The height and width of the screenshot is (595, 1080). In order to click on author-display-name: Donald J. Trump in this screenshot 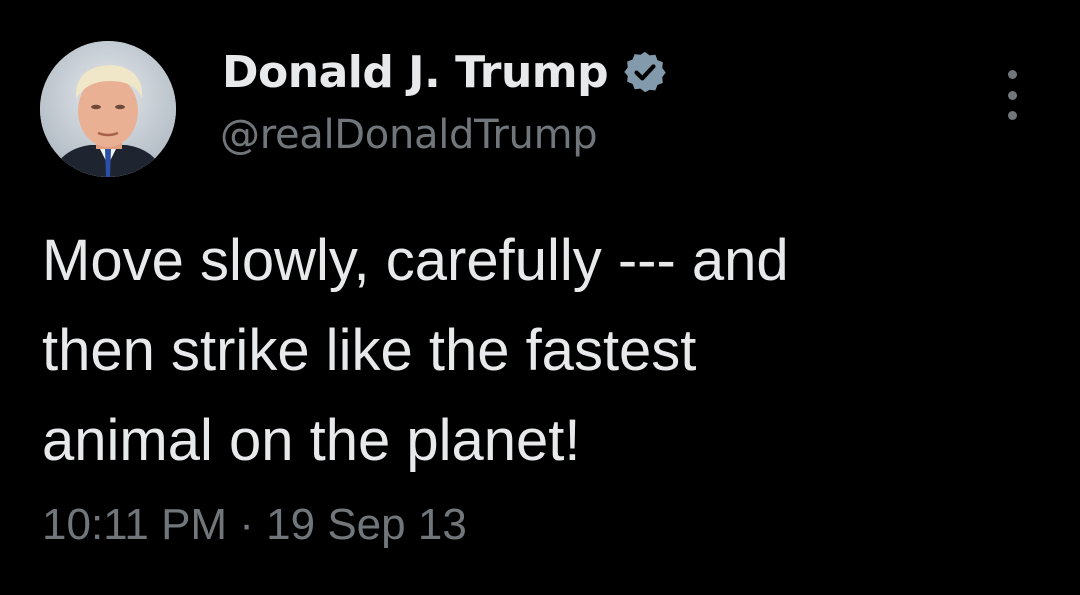, I will do `click(415, 72)`.